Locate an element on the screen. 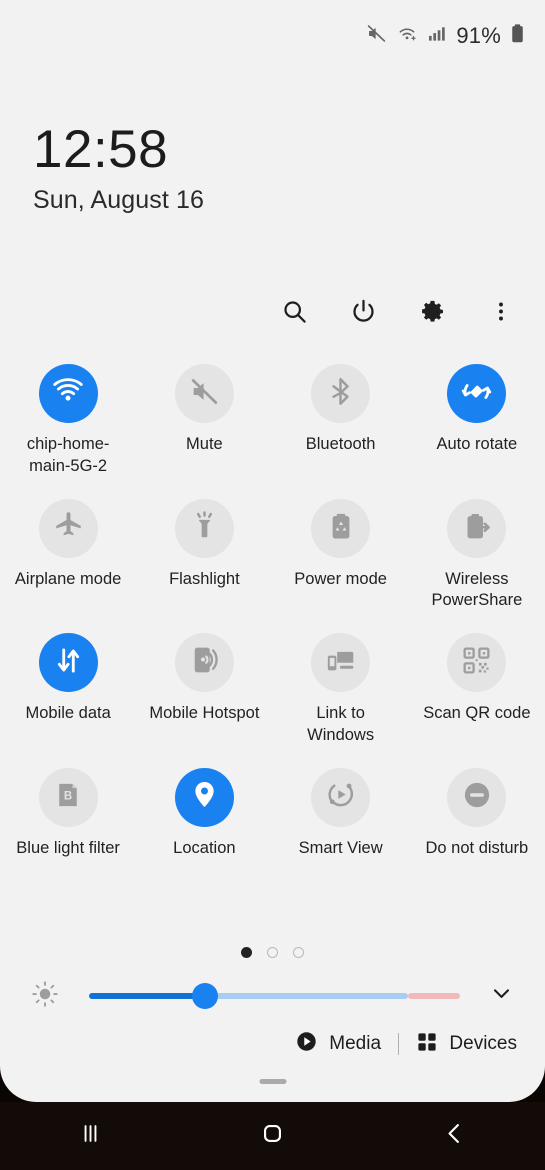 This screenshot has height=1170, width=545. recents-button is located at coordinates (91, 1136).